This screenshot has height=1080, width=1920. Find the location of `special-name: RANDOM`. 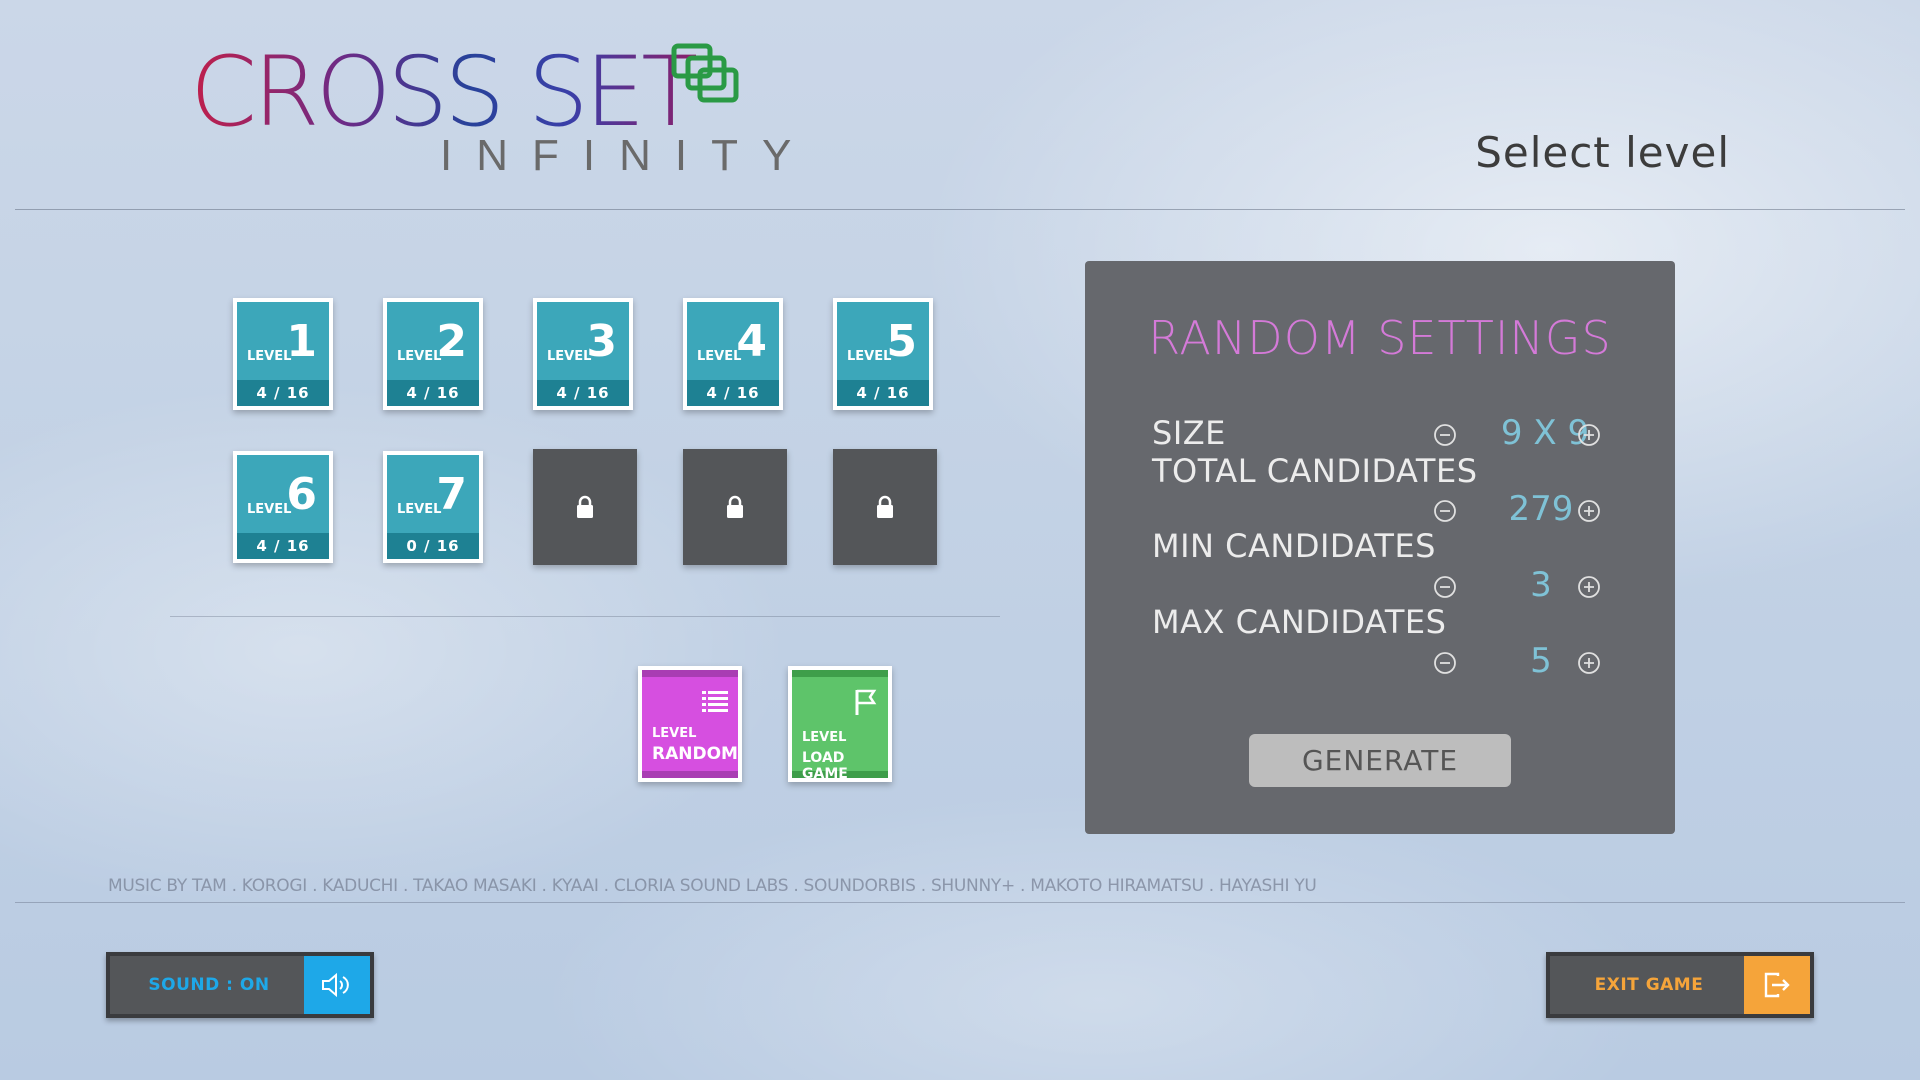

special-name: RANDOM is located at coordinates (695, 754).